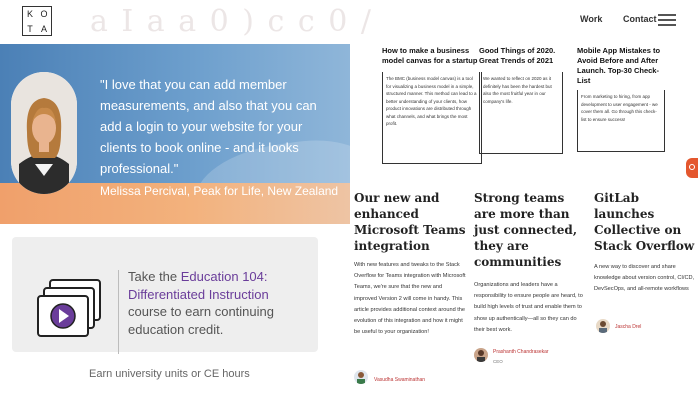 The height and width of the screenshot is (400, 700). I want to click on logo-letter: K, so click(29, 14).